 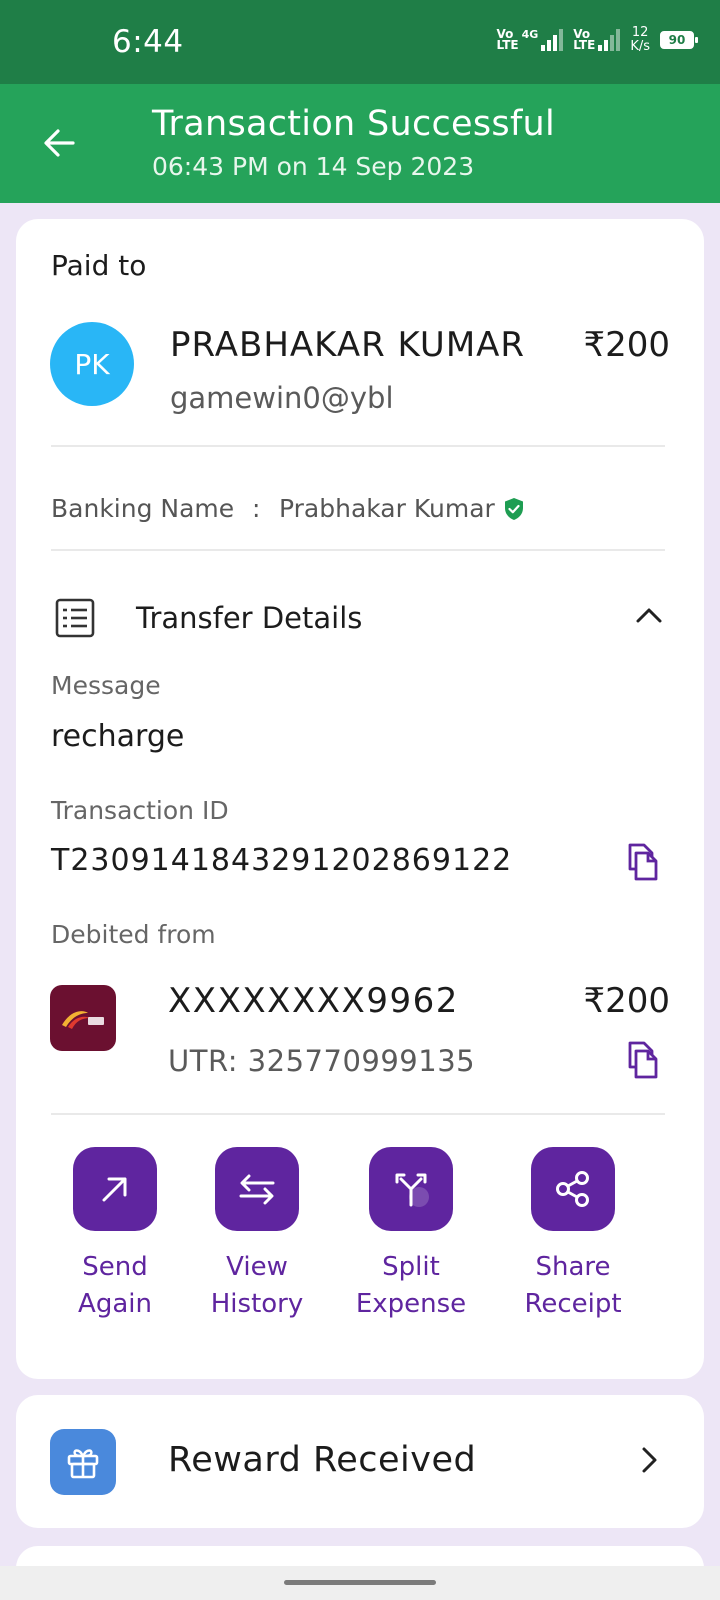 What do you see at coordinates (322, 1061) in the screenshot?
I see `utr-number: UTR: 325770999135` at bounding box center [322, 1061].